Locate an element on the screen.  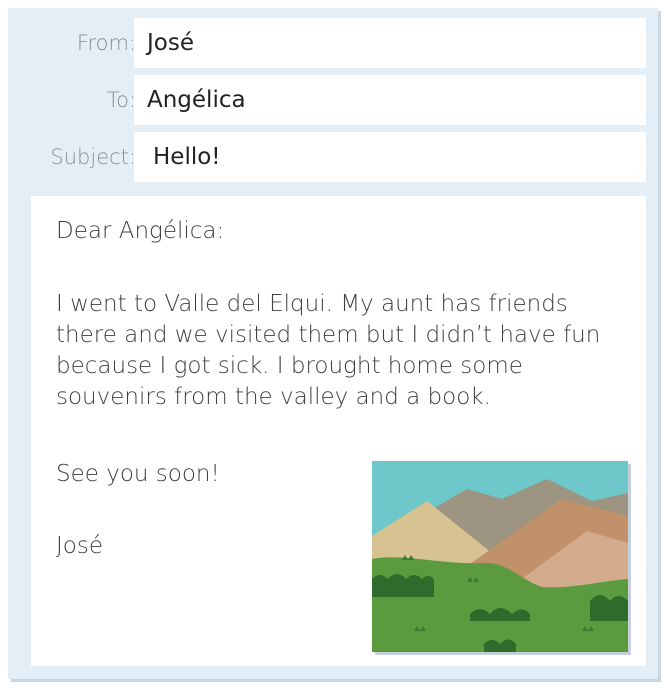
to-field: Angélica is located at coordinates (390, 100).